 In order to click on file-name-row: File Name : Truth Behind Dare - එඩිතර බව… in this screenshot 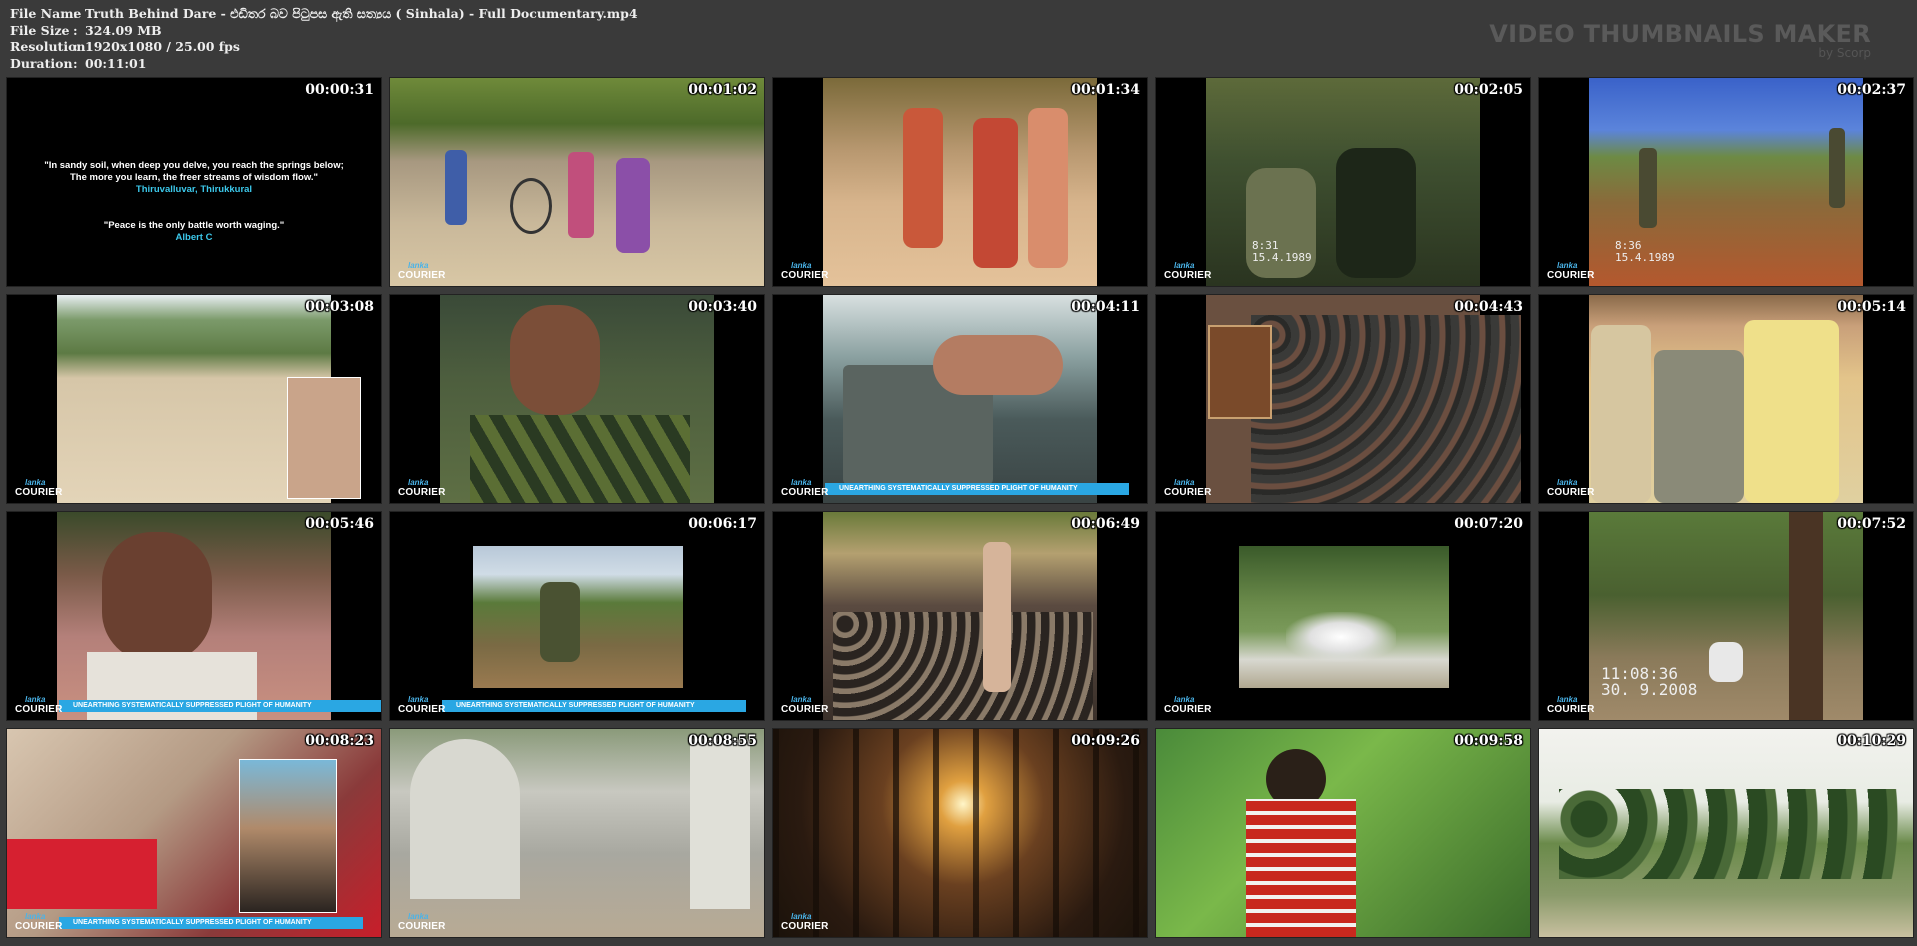, I will do `click(324, 14)`.